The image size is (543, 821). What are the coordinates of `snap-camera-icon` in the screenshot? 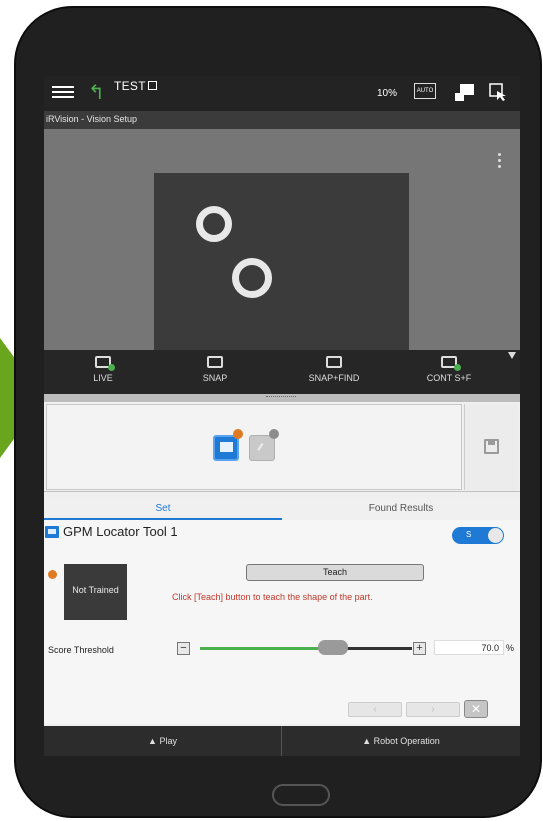 It's located at (215, 362).